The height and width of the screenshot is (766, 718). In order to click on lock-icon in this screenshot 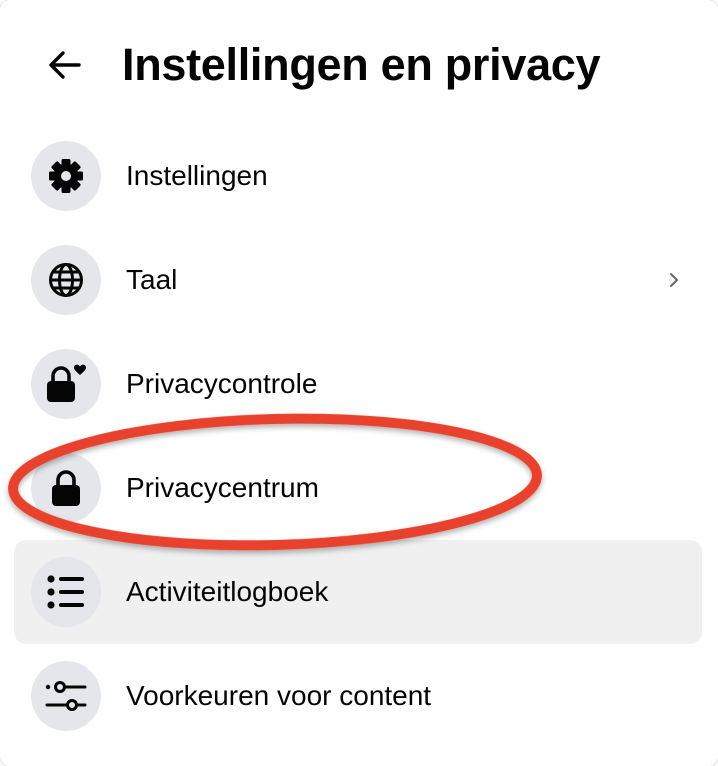, I will do `click(66, 488)`.